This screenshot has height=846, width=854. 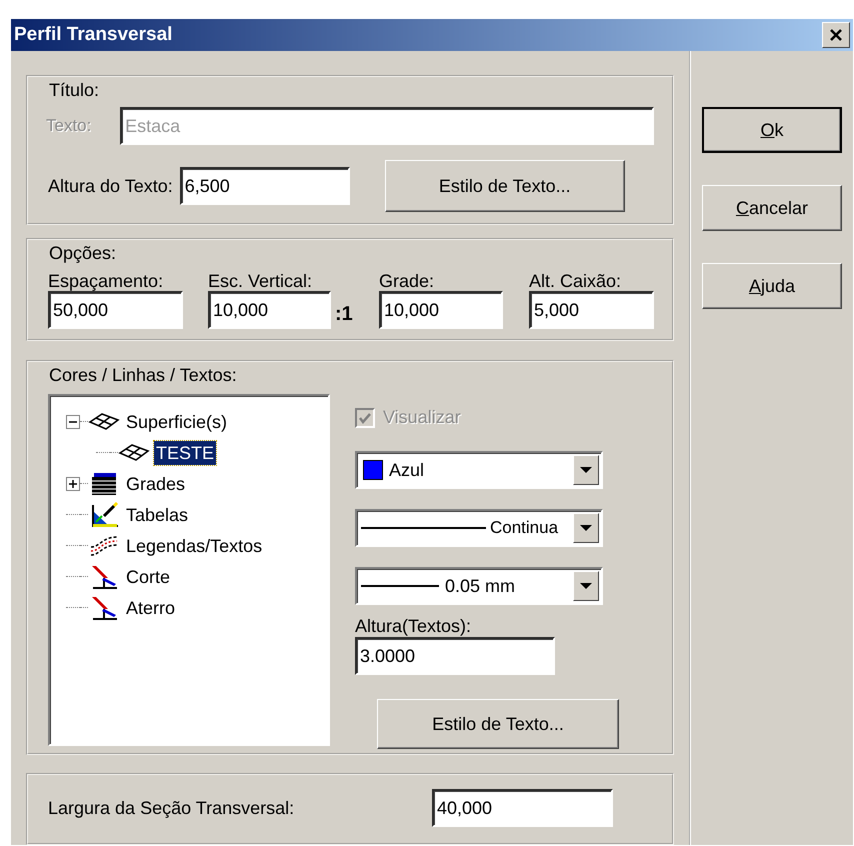 I want to click on number-field: 50,000, so click(x=115, y=310).